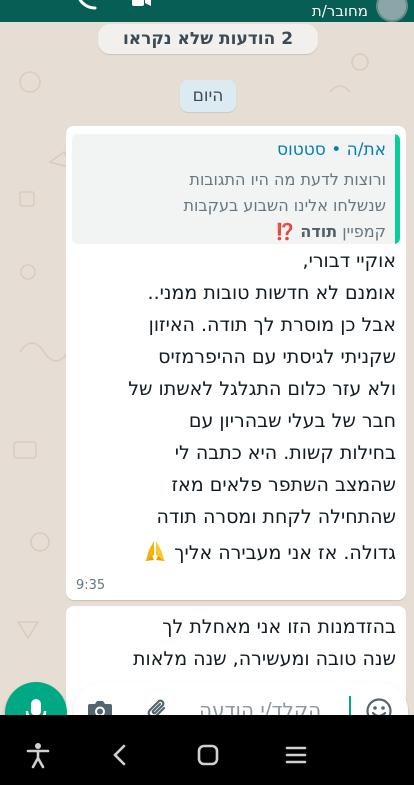 The height and width of the screenshot is (785, 414). What do you see at coordinates (287, 179) in the screenshot?
I see `quote-text-line: ורוצות לדעת מה היו התגובות` at bounding box center [287, 179].